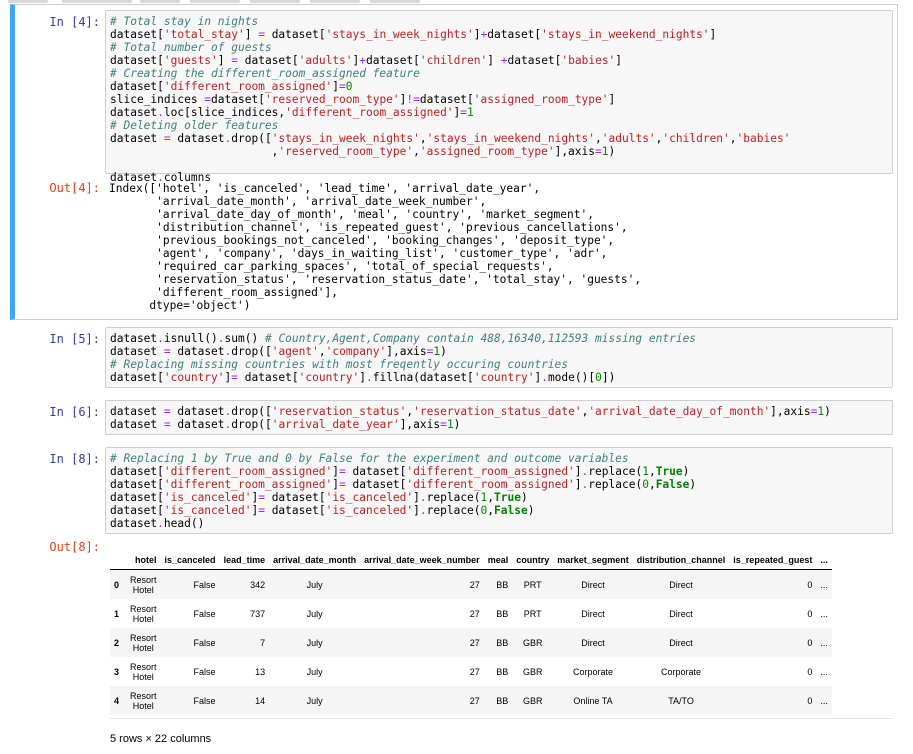 Image resolution: width=913 pixels, height=754 pixels. Describe the element at coordinates (533, 560) in the screenshot. I see `header-country: country` at that location.